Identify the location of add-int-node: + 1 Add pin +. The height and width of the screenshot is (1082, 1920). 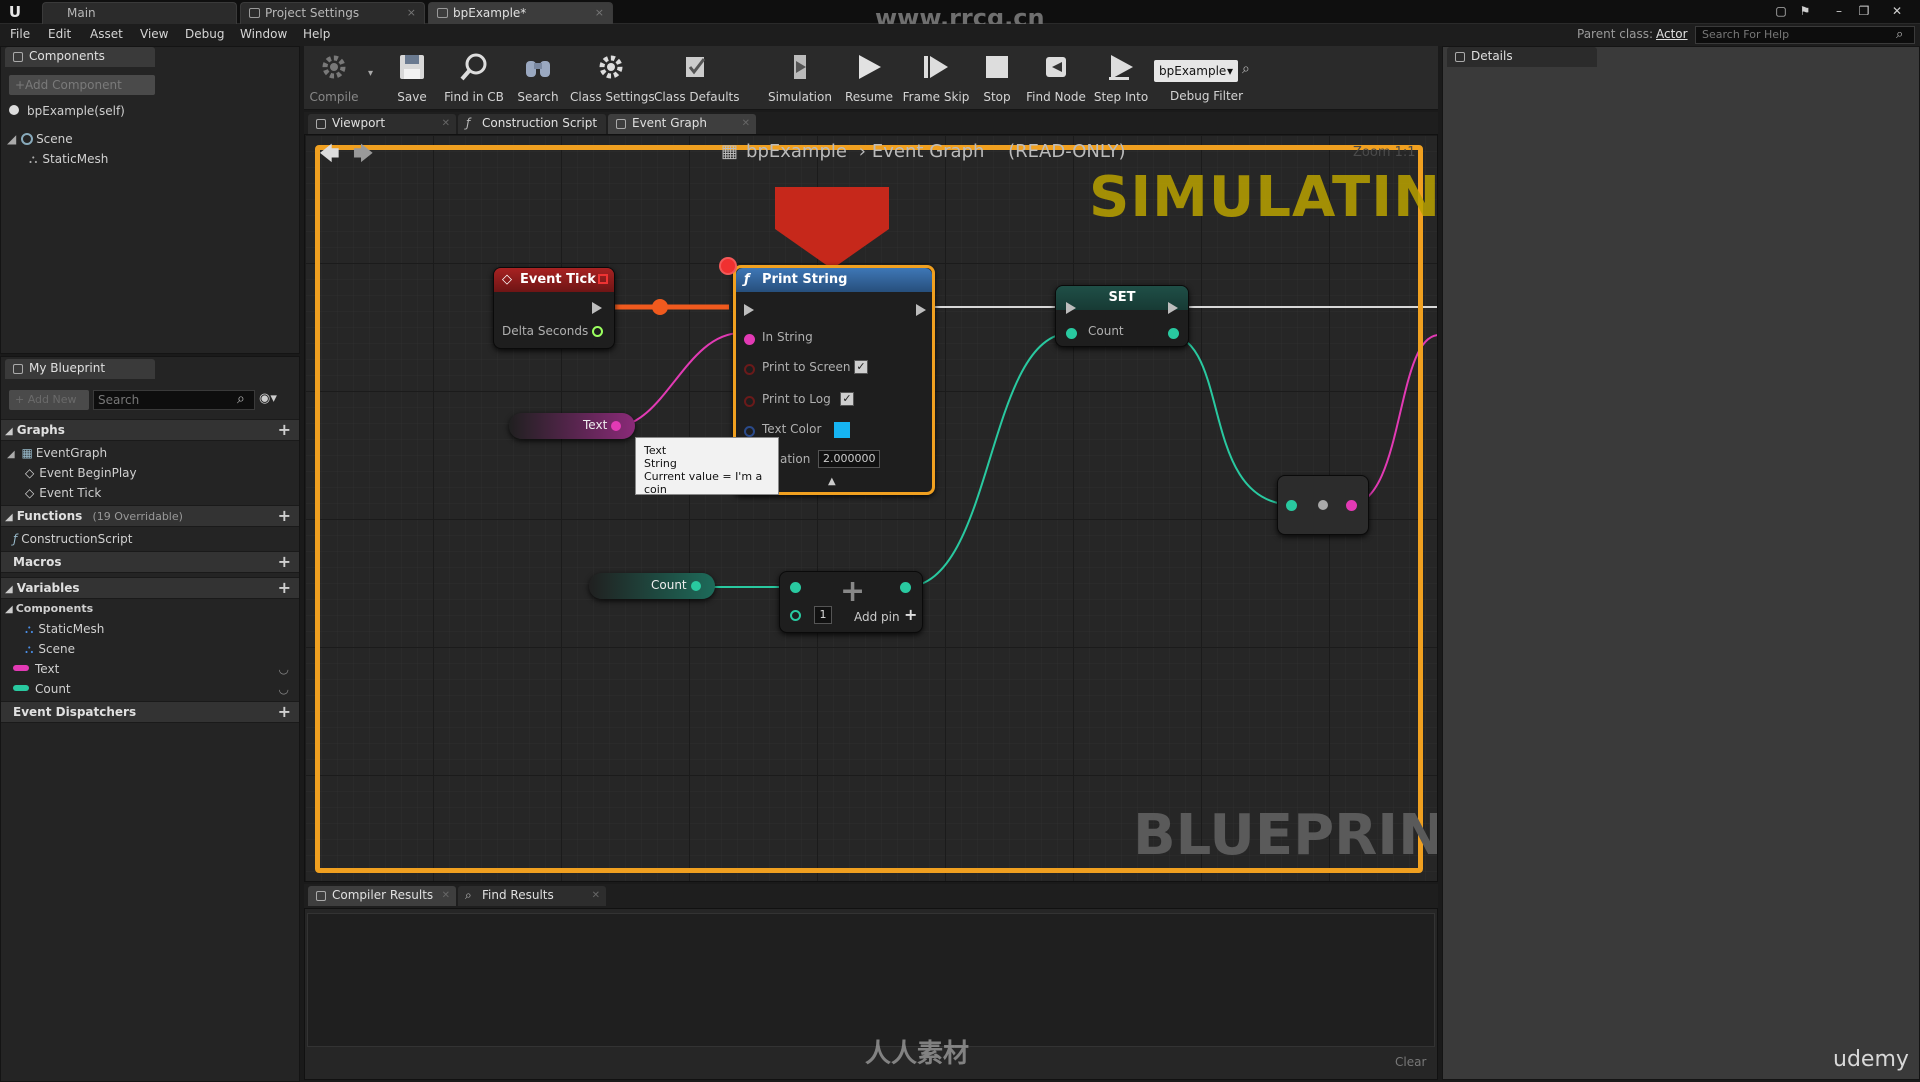
(851, 602).